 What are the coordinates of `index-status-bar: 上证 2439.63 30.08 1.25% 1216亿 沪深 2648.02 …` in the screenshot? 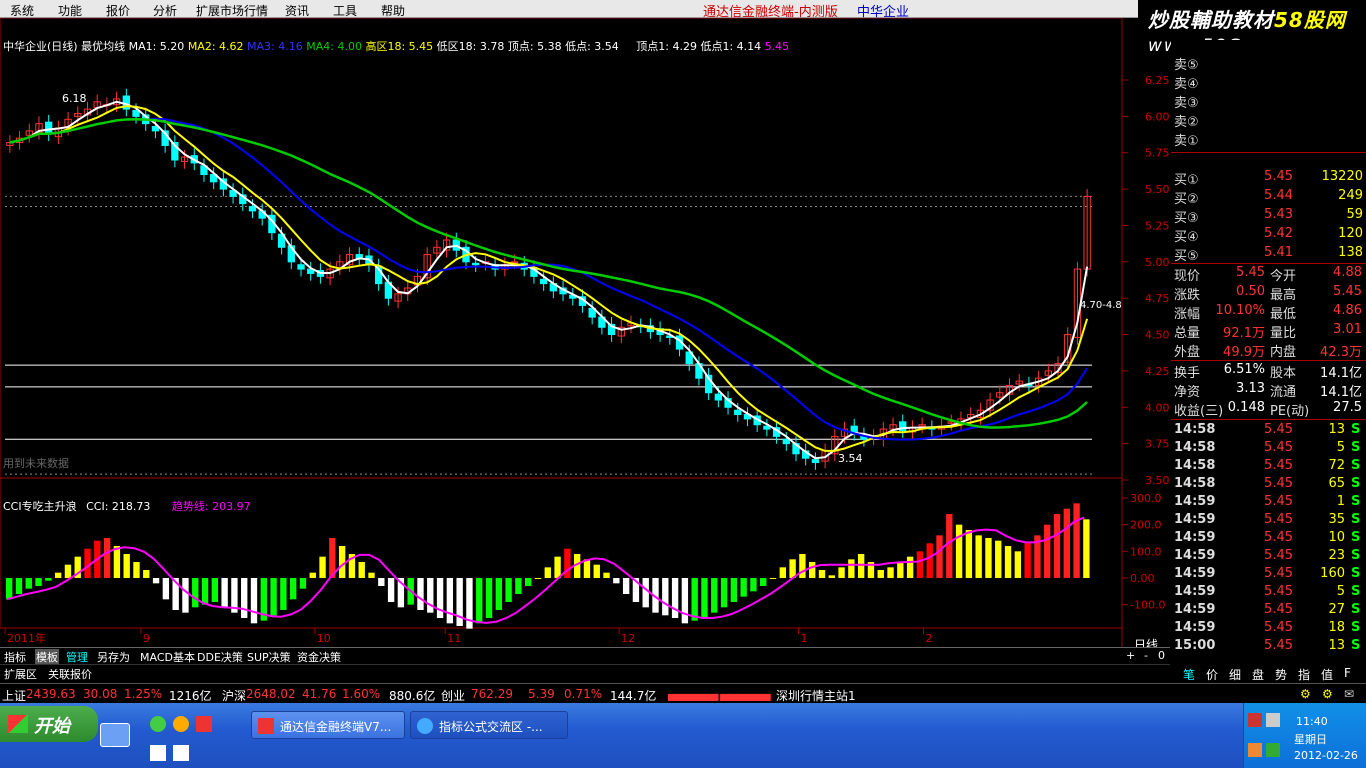 It's located at (683, 693).